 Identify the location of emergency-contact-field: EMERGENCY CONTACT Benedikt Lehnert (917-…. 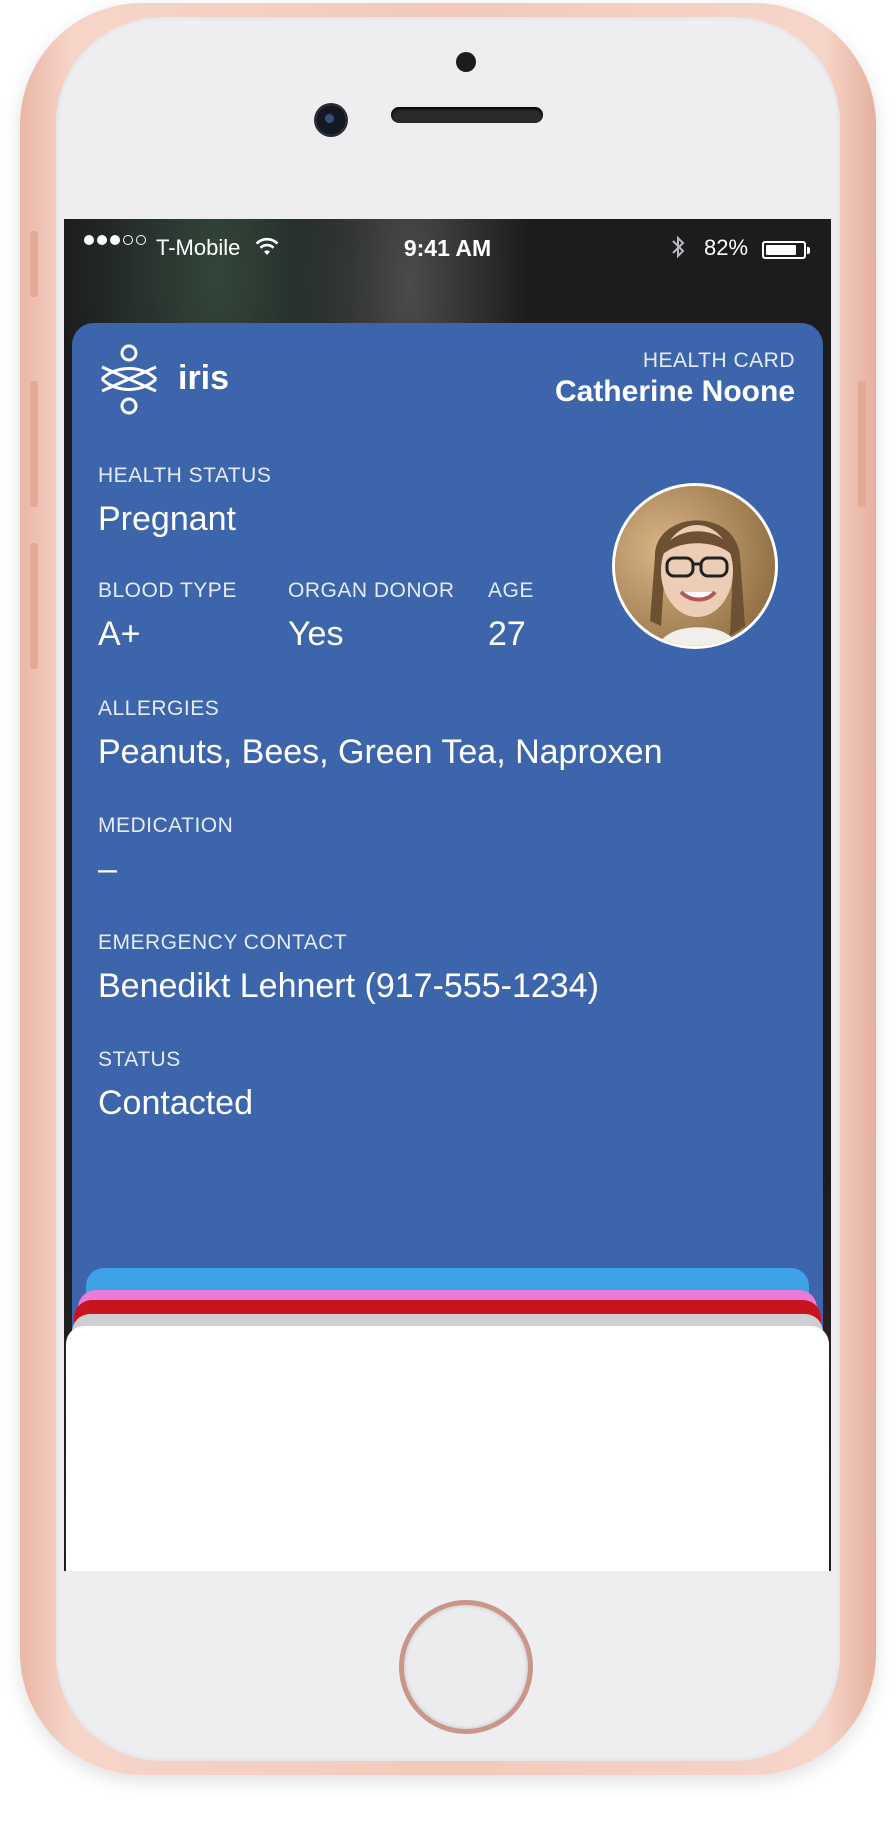
(348, 969).